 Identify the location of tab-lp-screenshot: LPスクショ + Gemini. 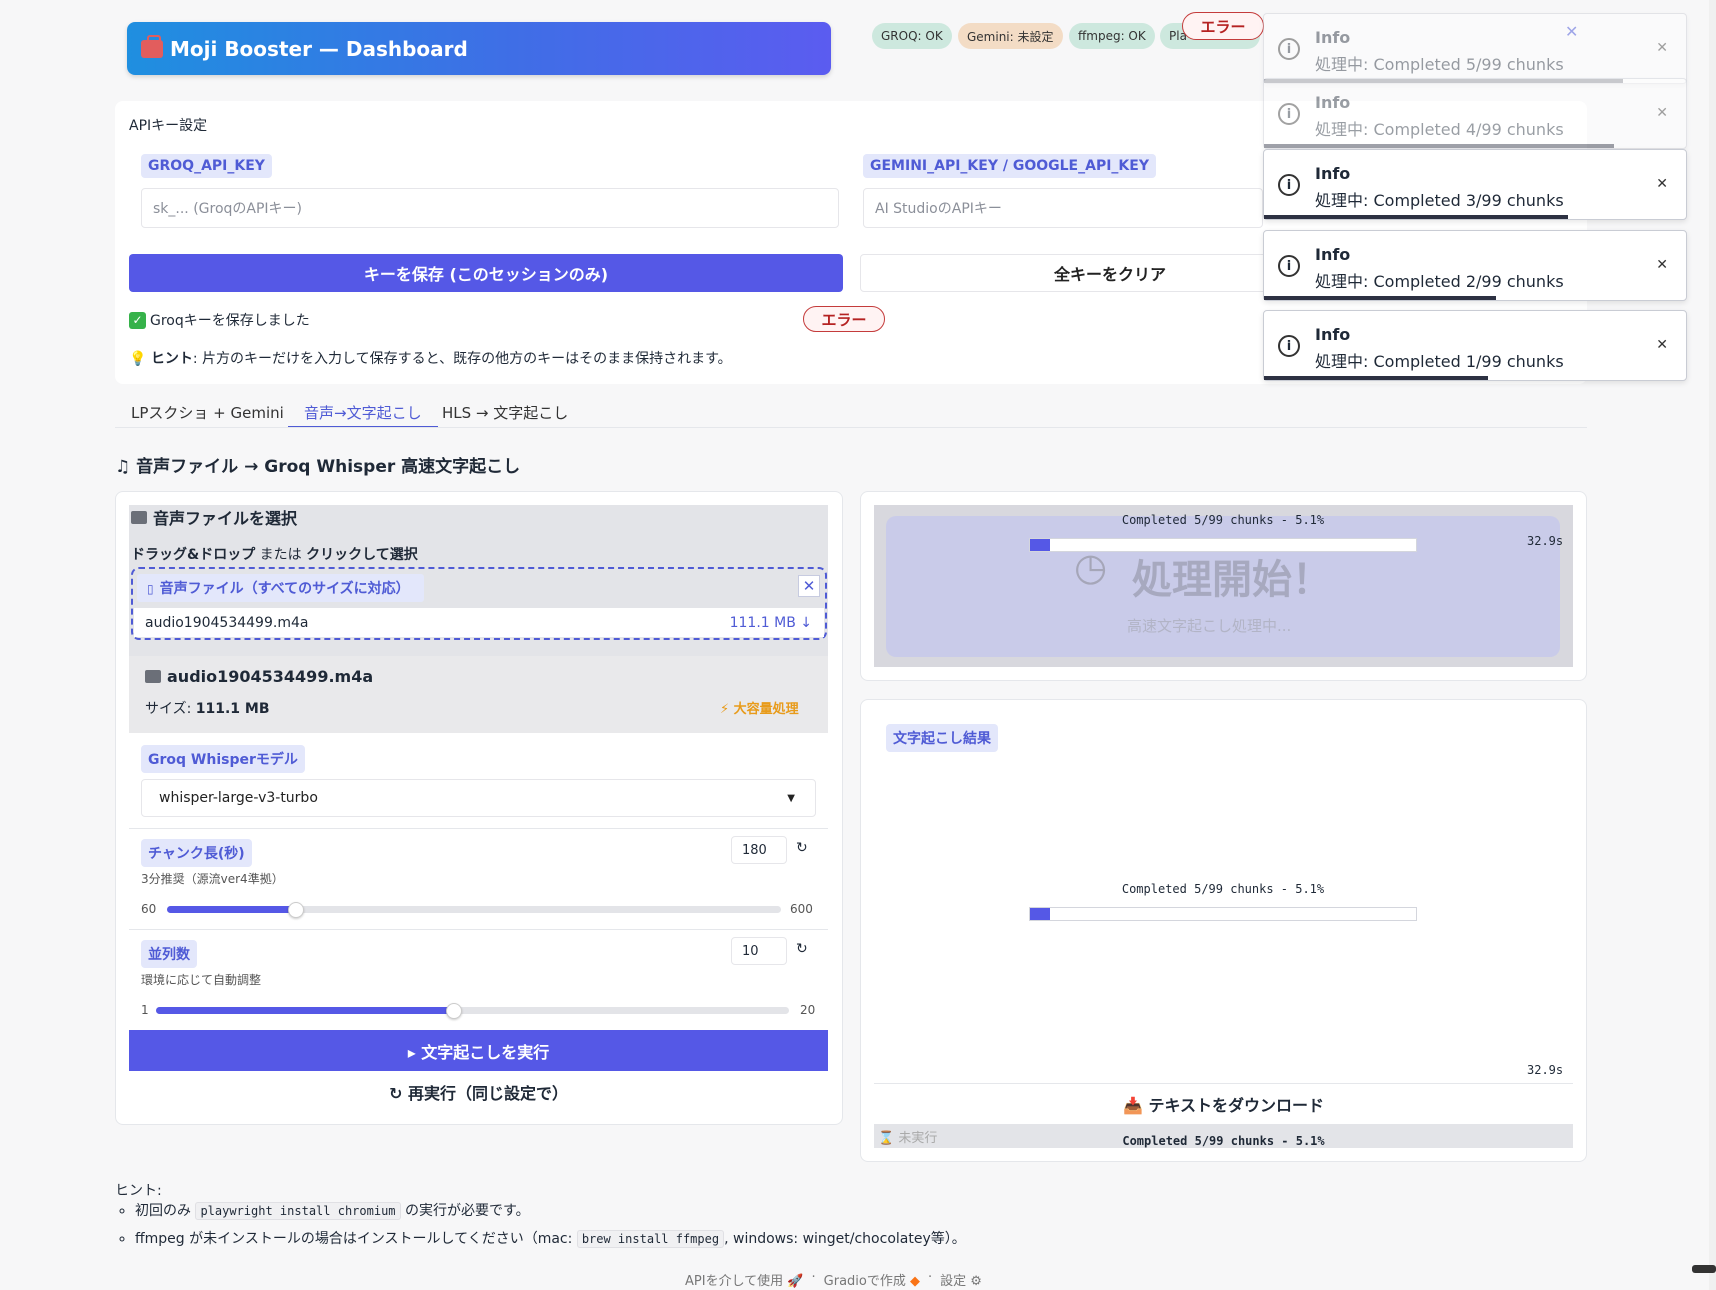
(207, 415).